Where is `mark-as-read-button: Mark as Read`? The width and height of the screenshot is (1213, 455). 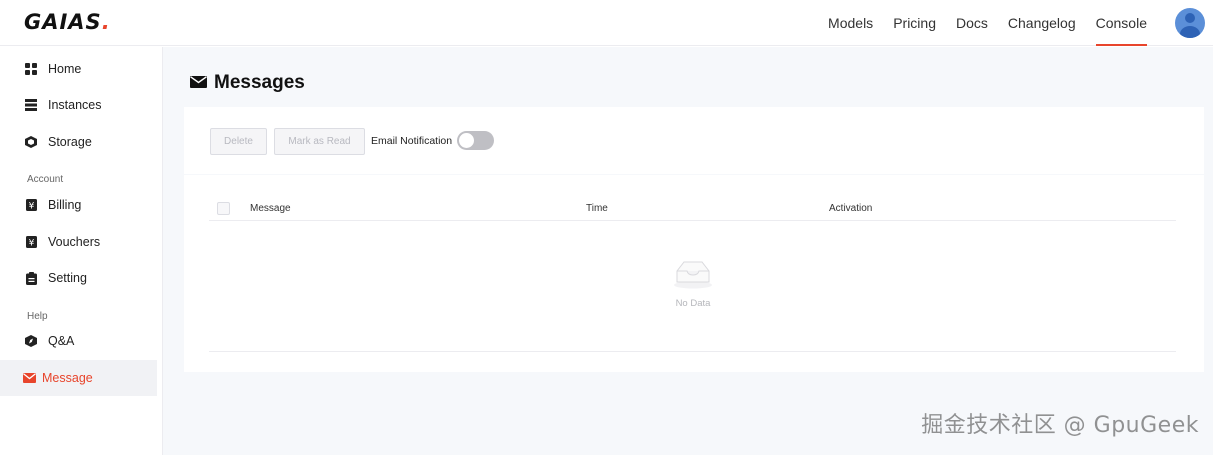
mark-as-read-button: Mark as Read is located at coordinates (319, 141).